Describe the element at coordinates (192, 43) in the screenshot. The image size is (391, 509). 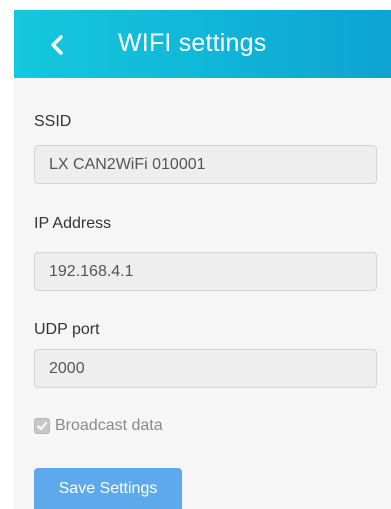
I see `page-title: WIFI settings` at that location.